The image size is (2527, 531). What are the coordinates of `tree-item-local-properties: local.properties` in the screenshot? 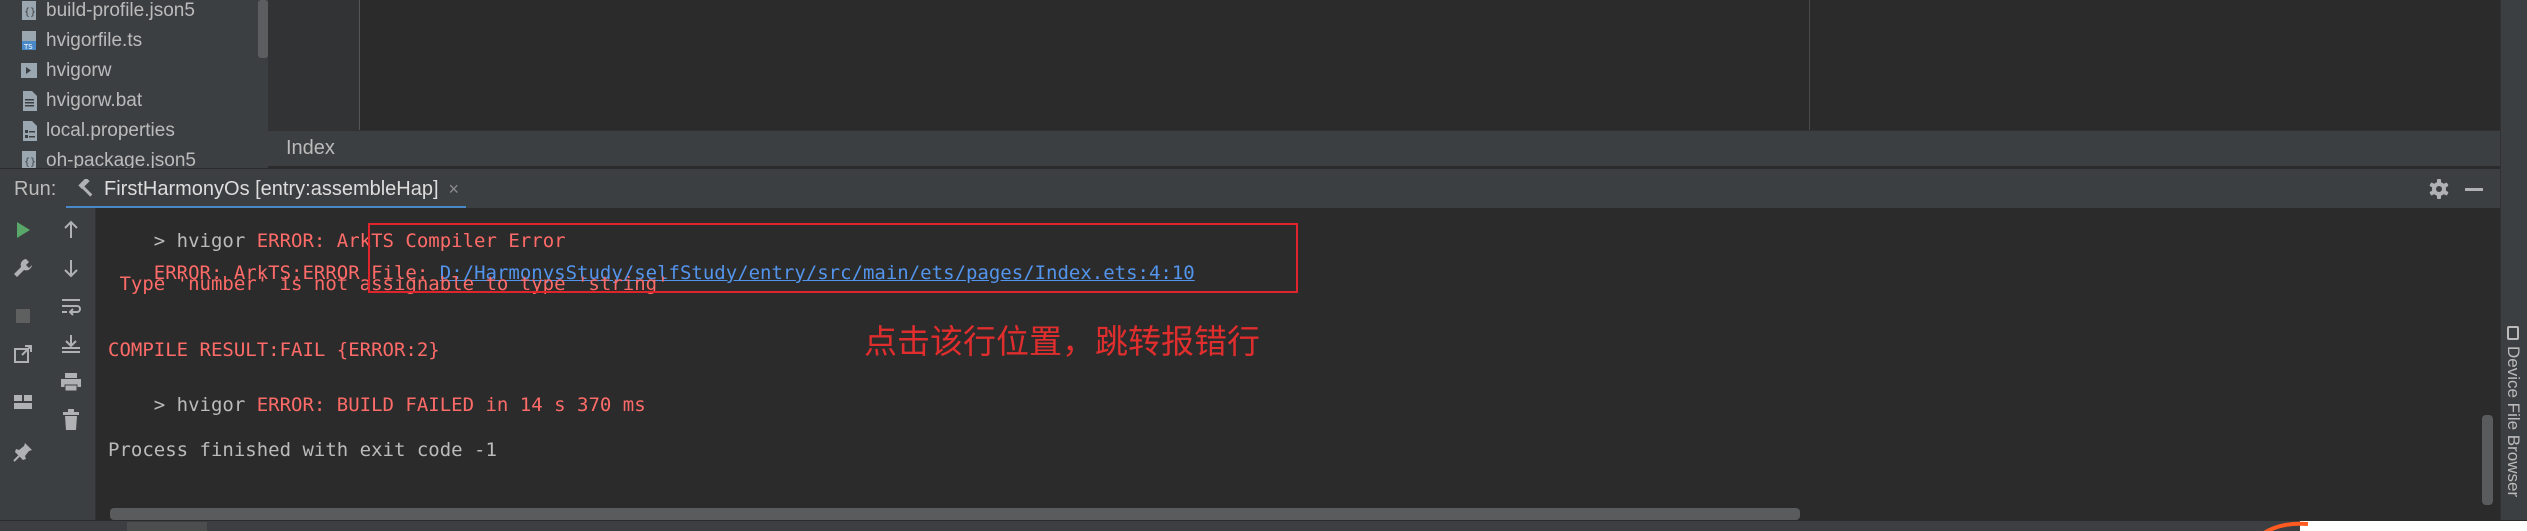 It's located at (97, 131).